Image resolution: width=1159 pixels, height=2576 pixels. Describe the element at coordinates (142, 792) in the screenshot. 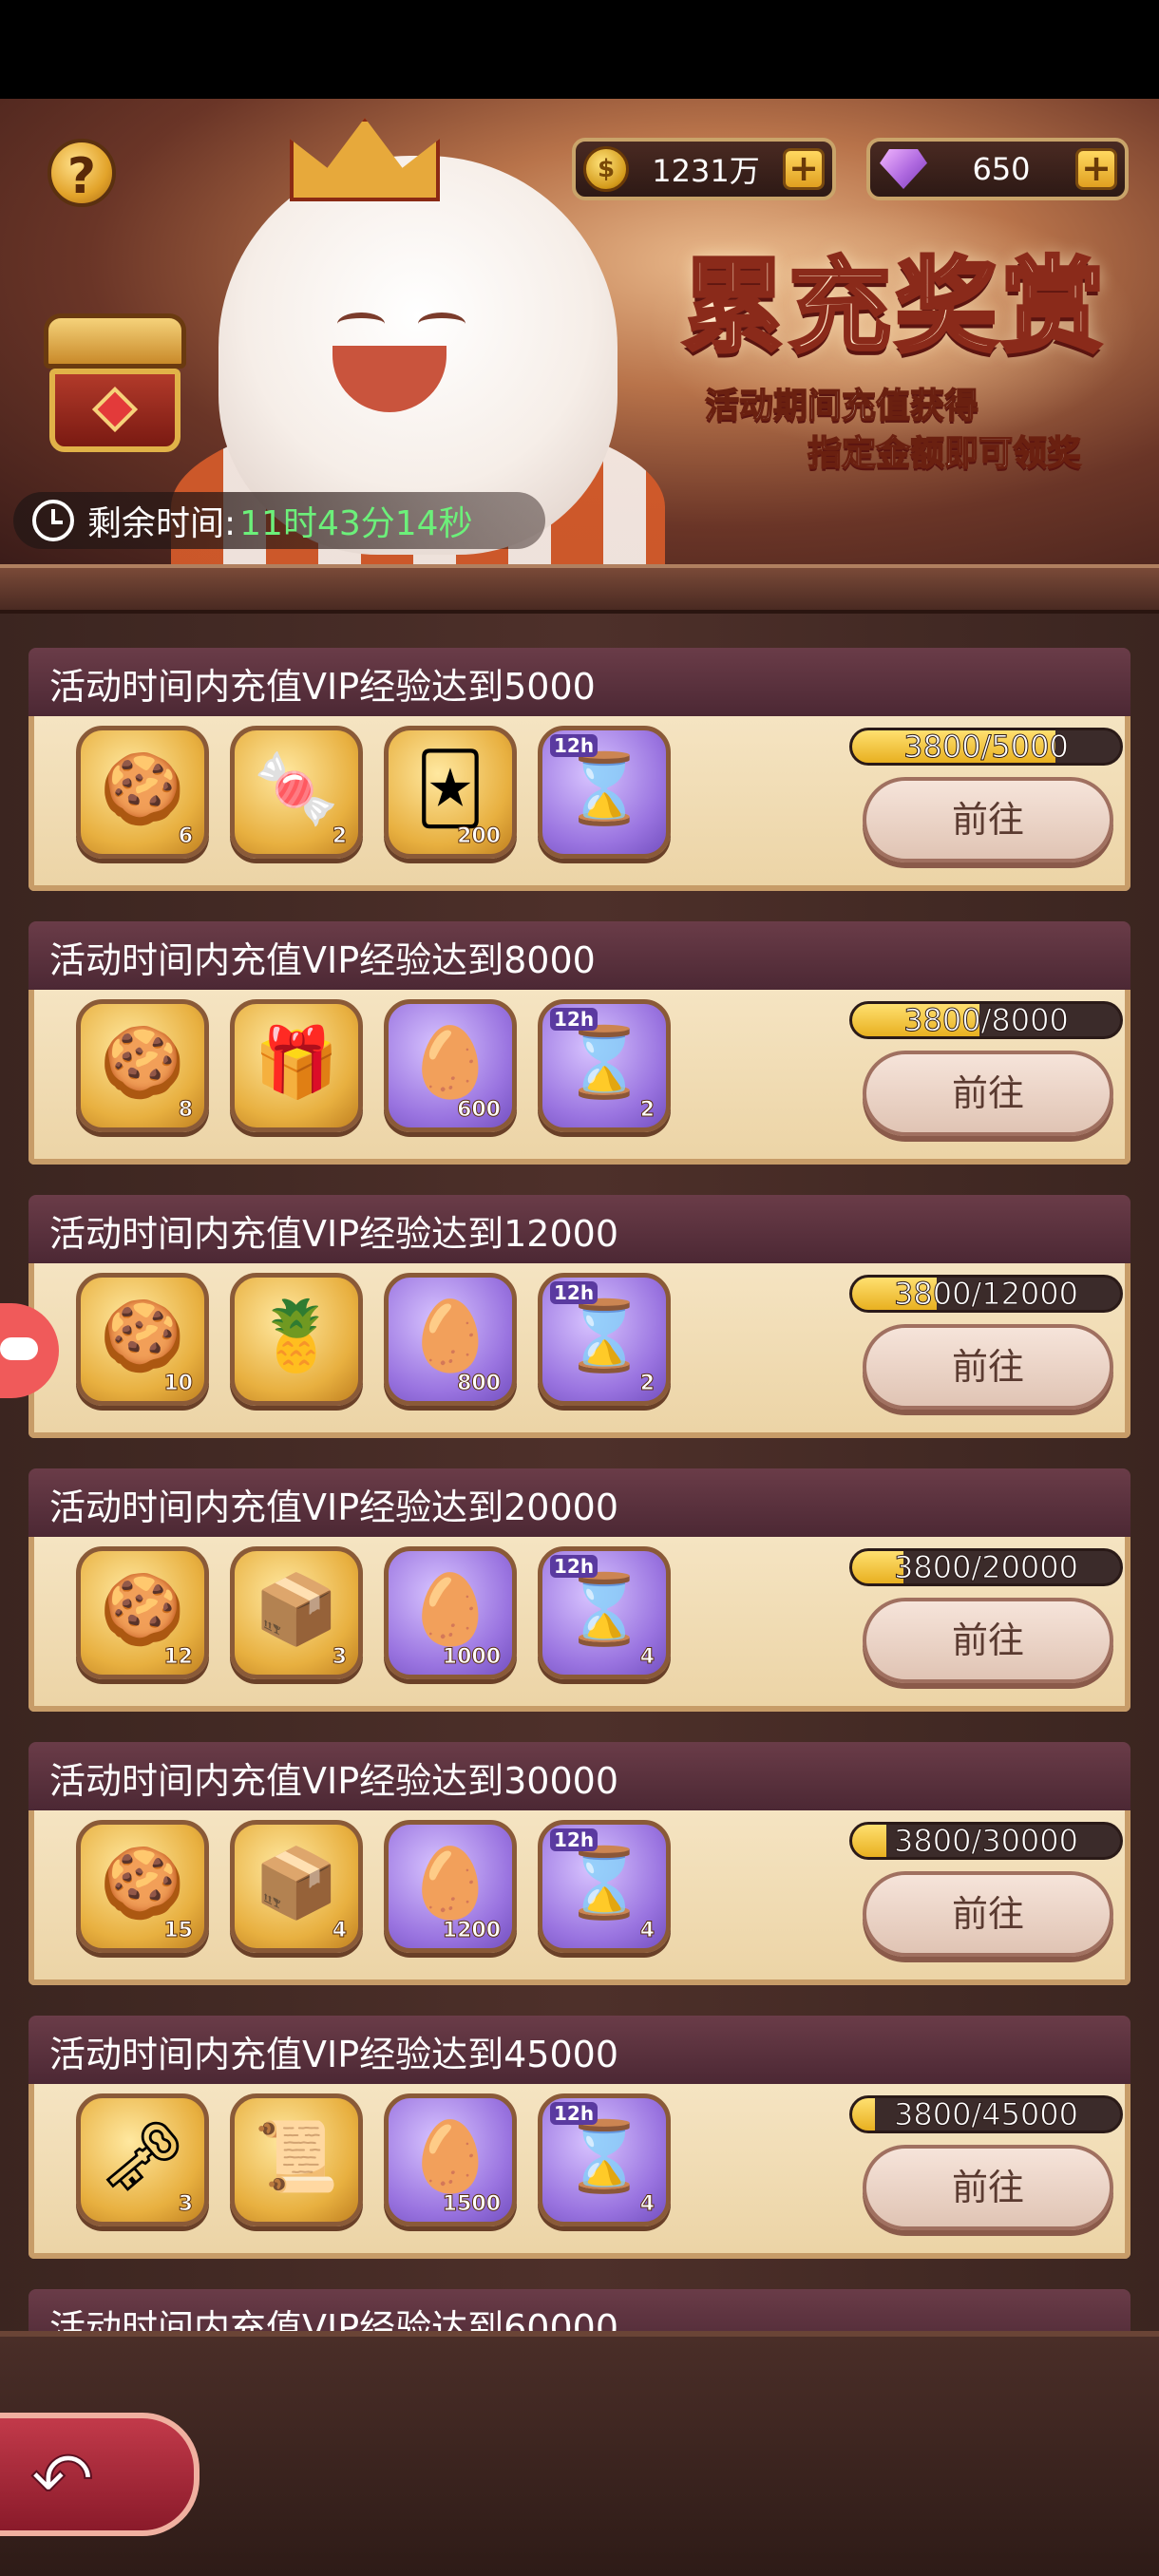

I see `reward-item: 🍪 6` at that location.